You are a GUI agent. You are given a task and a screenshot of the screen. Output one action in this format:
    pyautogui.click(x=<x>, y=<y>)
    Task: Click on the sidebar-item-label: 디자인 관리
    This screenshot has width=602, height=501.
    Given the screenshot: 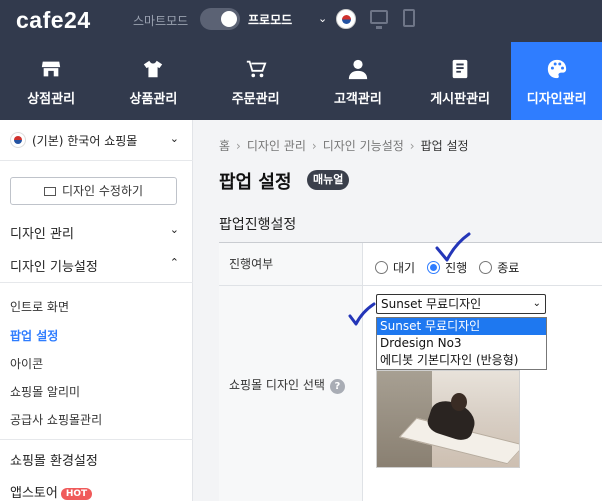 What is the action you would take?
    pyautogui.click(x=42, y=234)
    